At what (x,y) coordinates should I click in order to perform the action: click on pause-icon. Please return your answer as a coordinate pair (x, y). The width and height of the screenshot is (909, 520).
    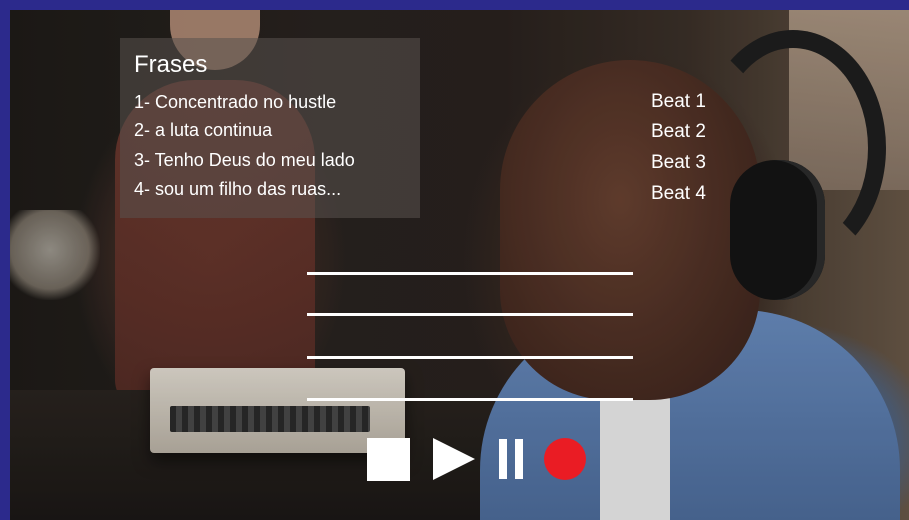
    Looking at the image, I should click on (511, 459).